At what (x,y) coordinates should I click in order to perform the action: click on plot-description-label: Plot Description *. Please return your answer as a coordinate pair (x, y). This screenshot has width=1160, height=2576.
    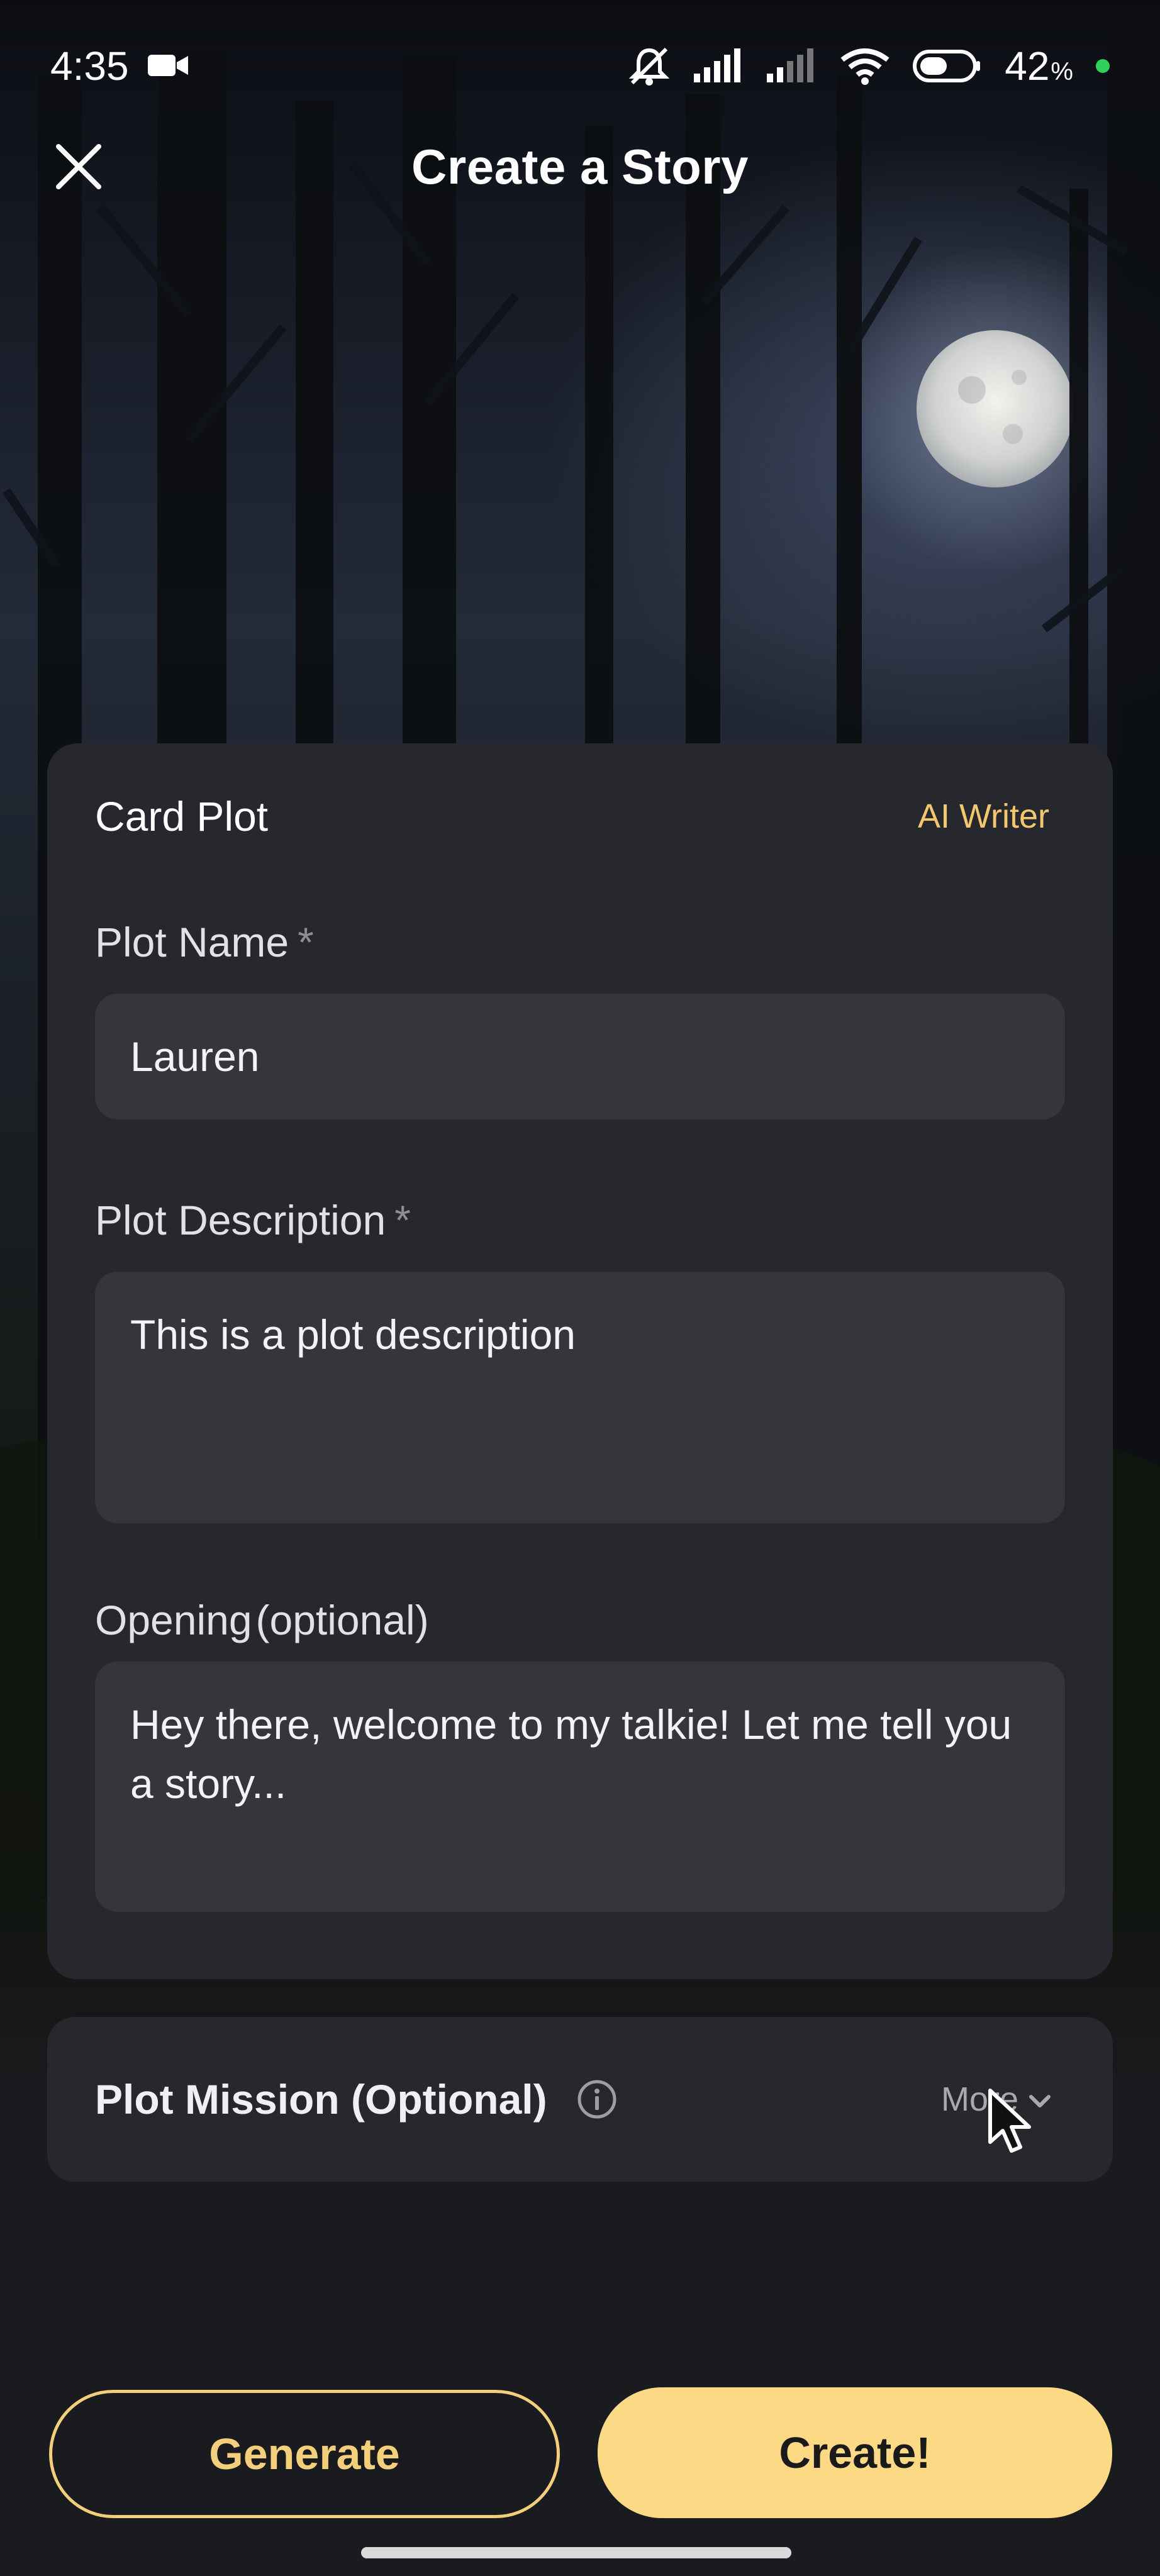
    Looking at the image, I should click on (253, 1220).